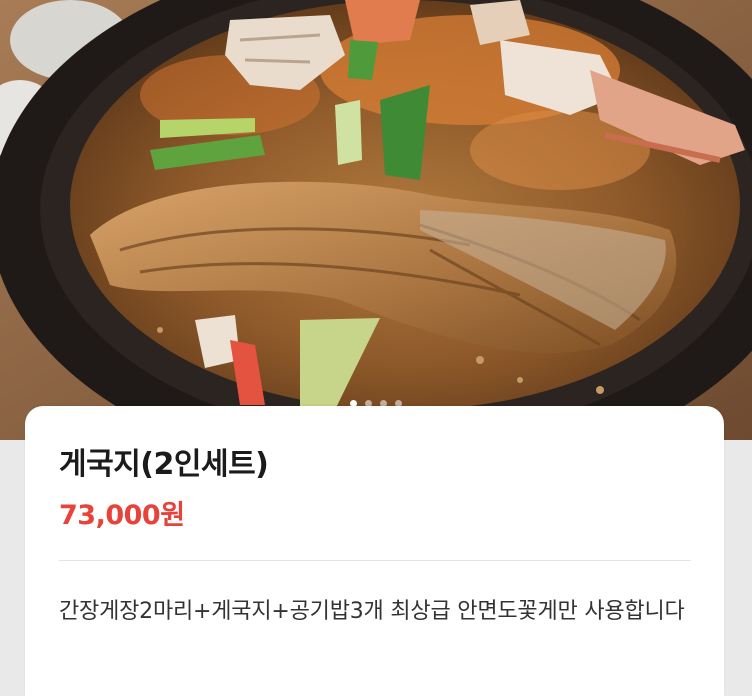  What do you see at coordinates (164, 464) in the screenshot?
I see `menu-item-name: 게국지(2인세트)` at bounding box center [164, 464].